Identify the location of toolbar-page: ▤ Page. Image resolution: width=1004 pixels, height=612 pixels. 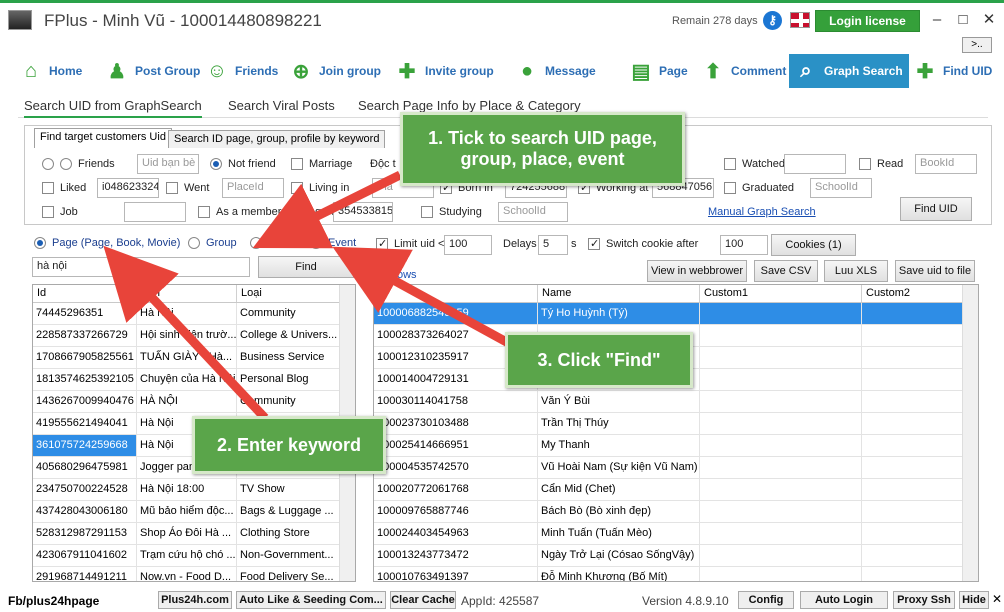
(658, 71).